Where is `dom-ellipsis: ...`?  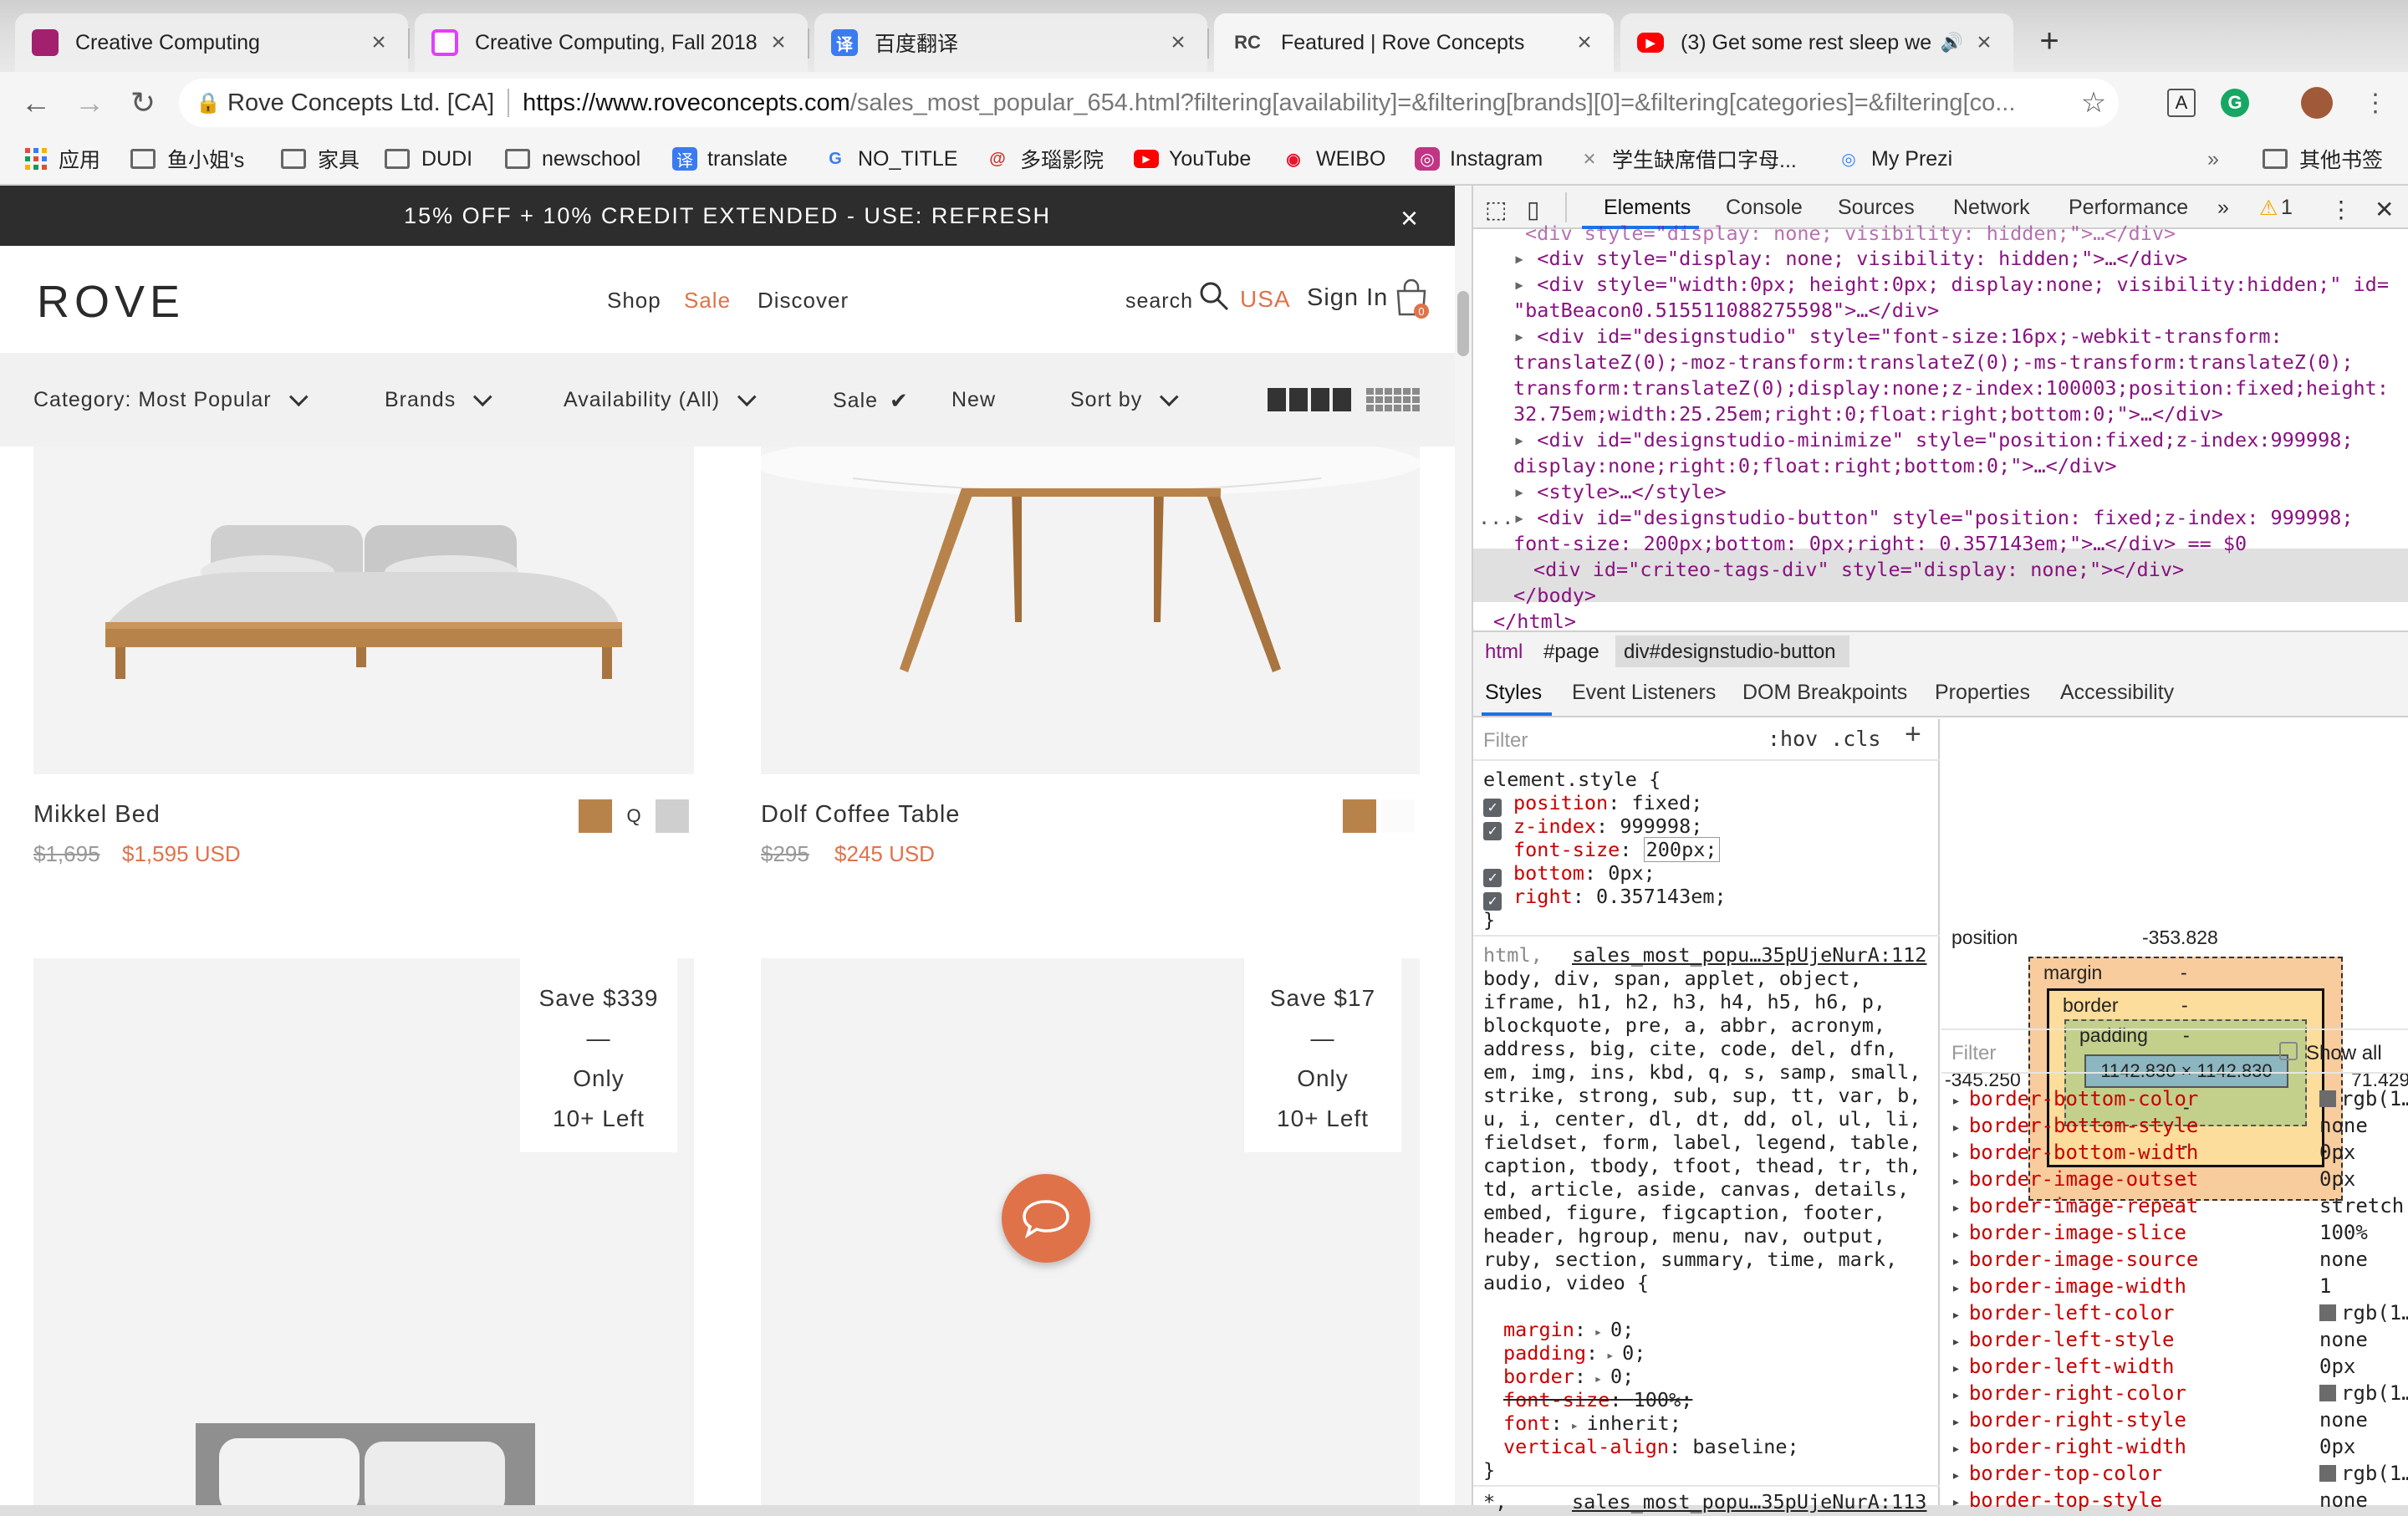
dom-ellipsis: ... is located at coordinates (1496, 518).